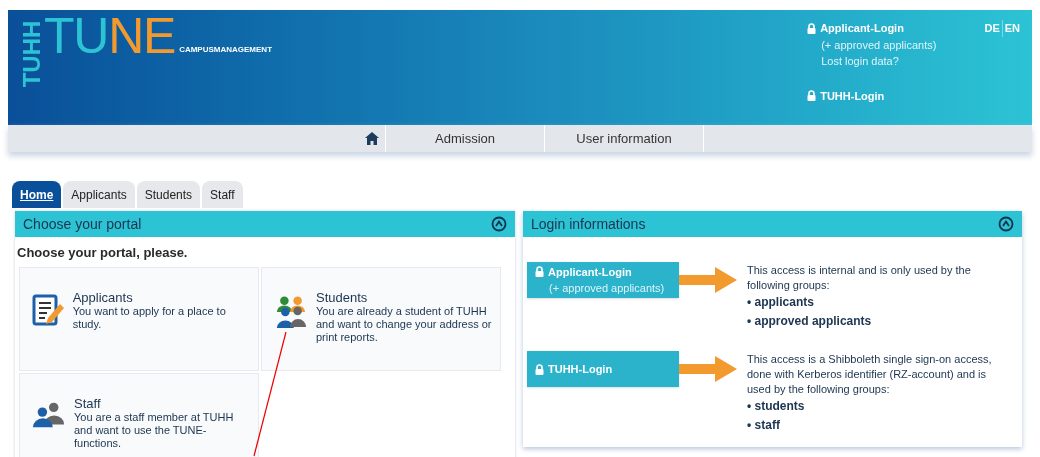 Image resolution: width=1040 pixels, height=457 pixels. What do you see at coordinates (588, 224) in the screenshot?
I see `panel-title: Login informations` at bounding box center [588, 224].